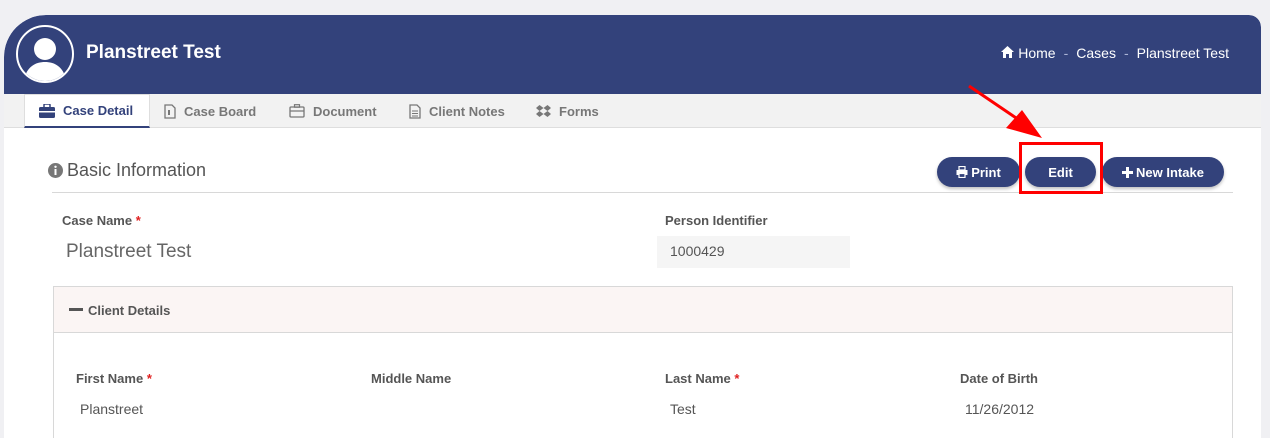 The width and height of the screenshot is (1270, 438). What do you see at coordinates (76, 309) in the screenshot?
I see `minus-icon` at bounding box center [76, 309].